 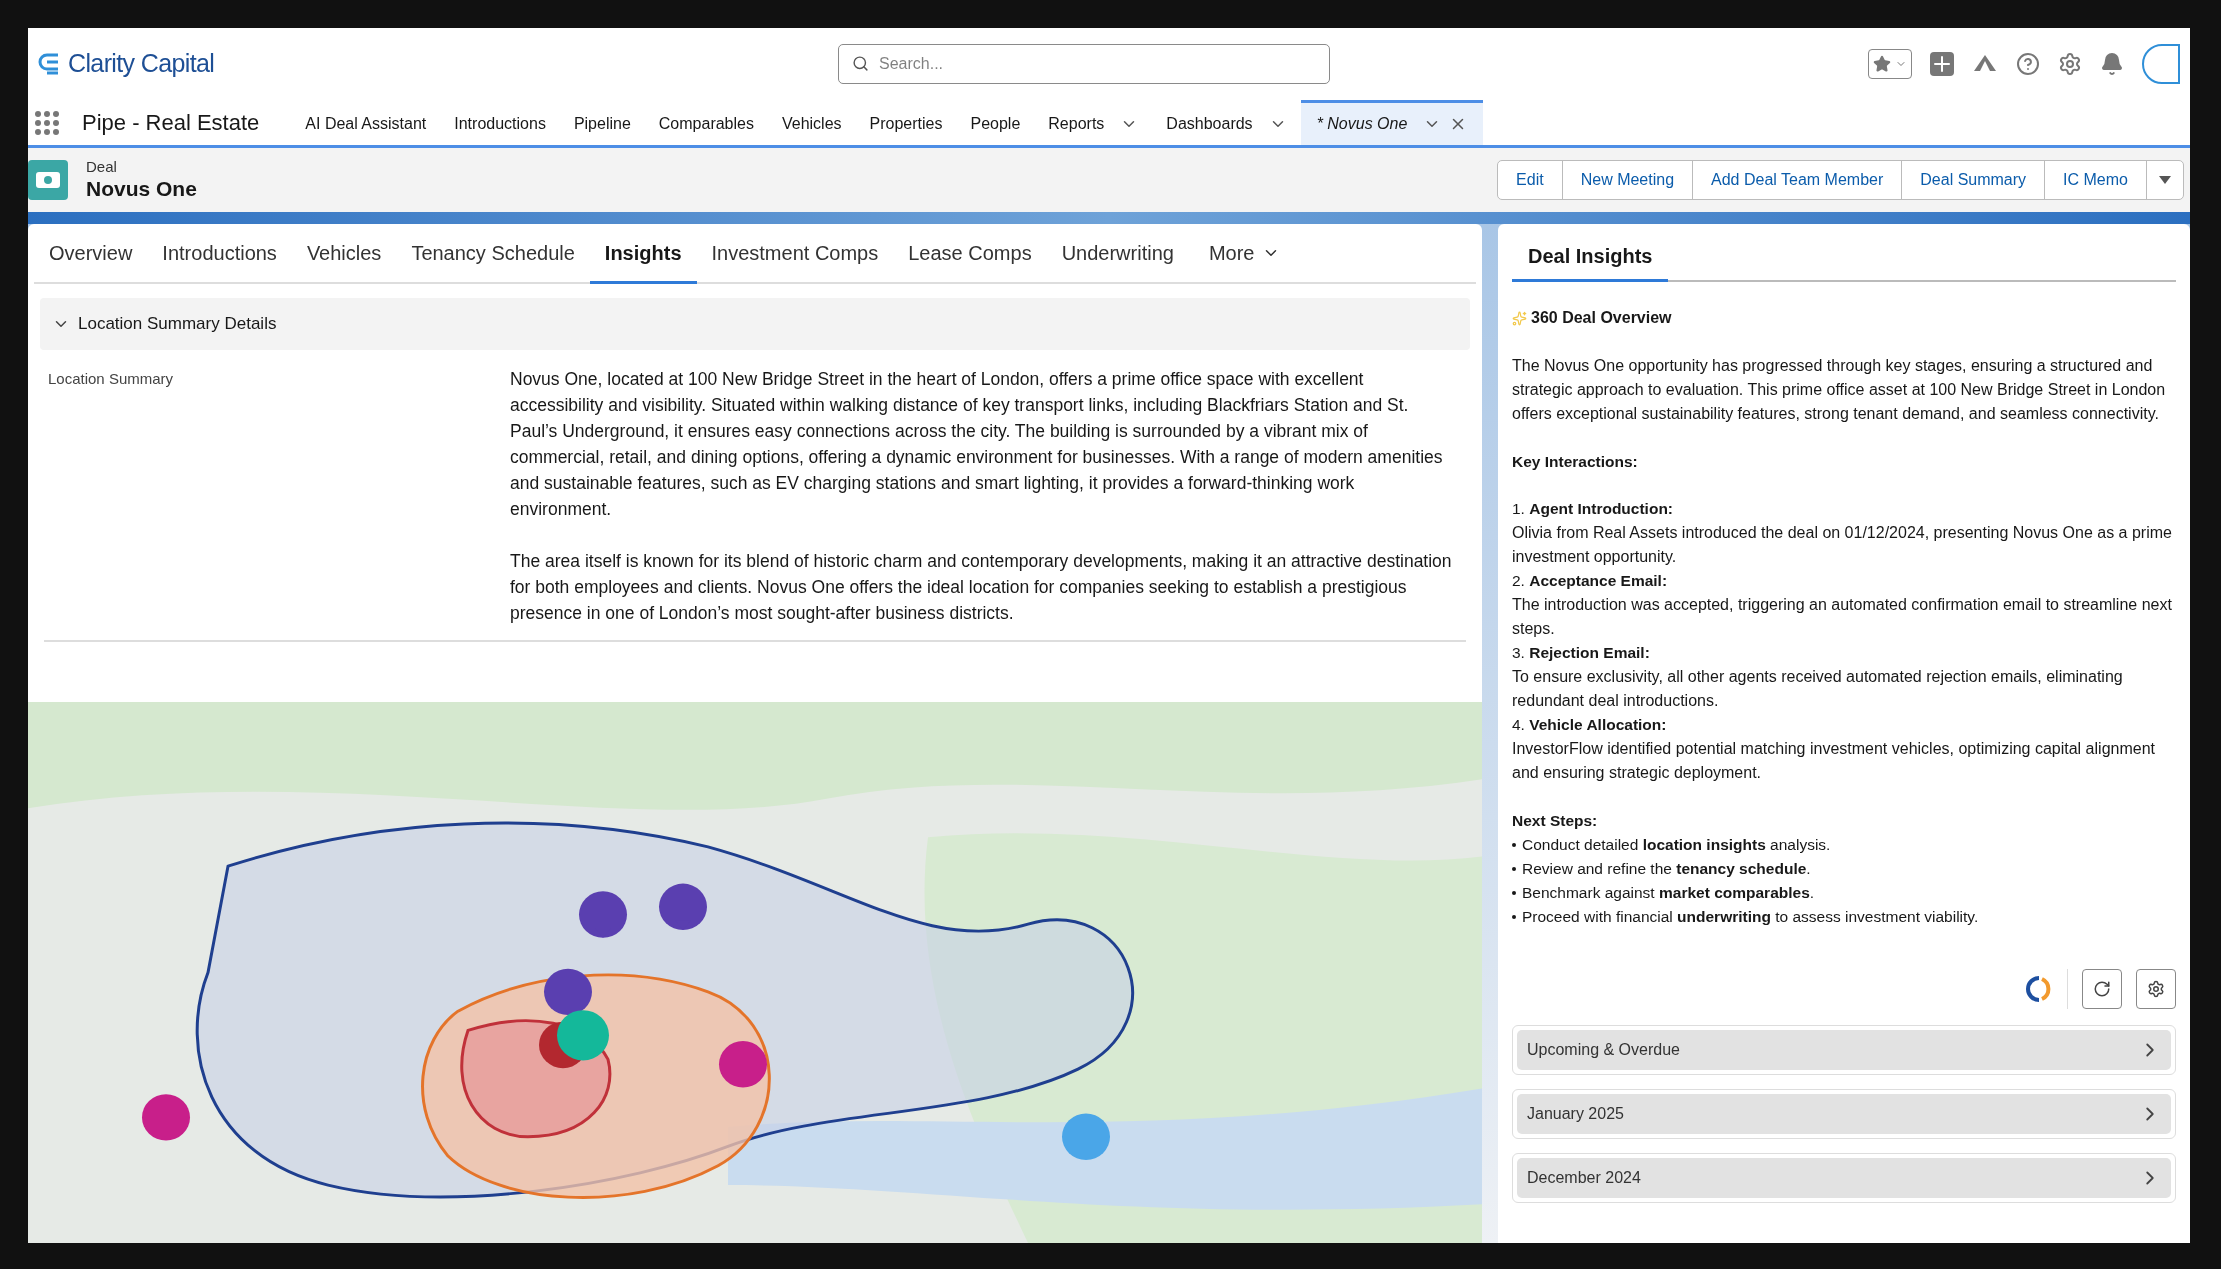 What do you see at coordinates (1593, 509) in the screenshot?
I see `interaction-title: 1. Agent Introduction:` at bounding box center [1593, 509].